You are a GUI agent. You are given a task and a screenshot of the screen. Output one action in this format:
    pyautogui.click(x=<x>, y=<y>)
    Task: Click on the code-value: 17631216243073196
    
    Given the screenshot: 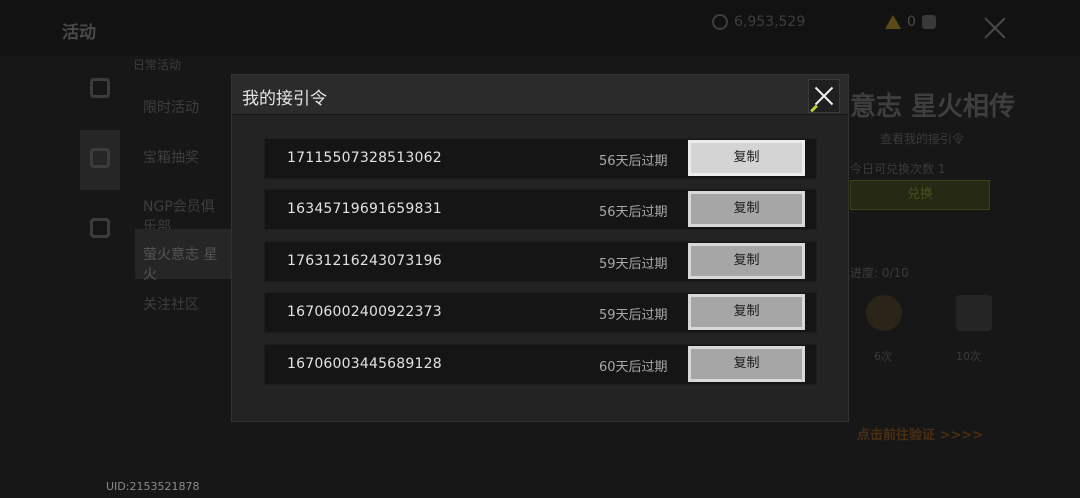 What is the action you would take?
    pyautogui.click(x=364, y=261)
    